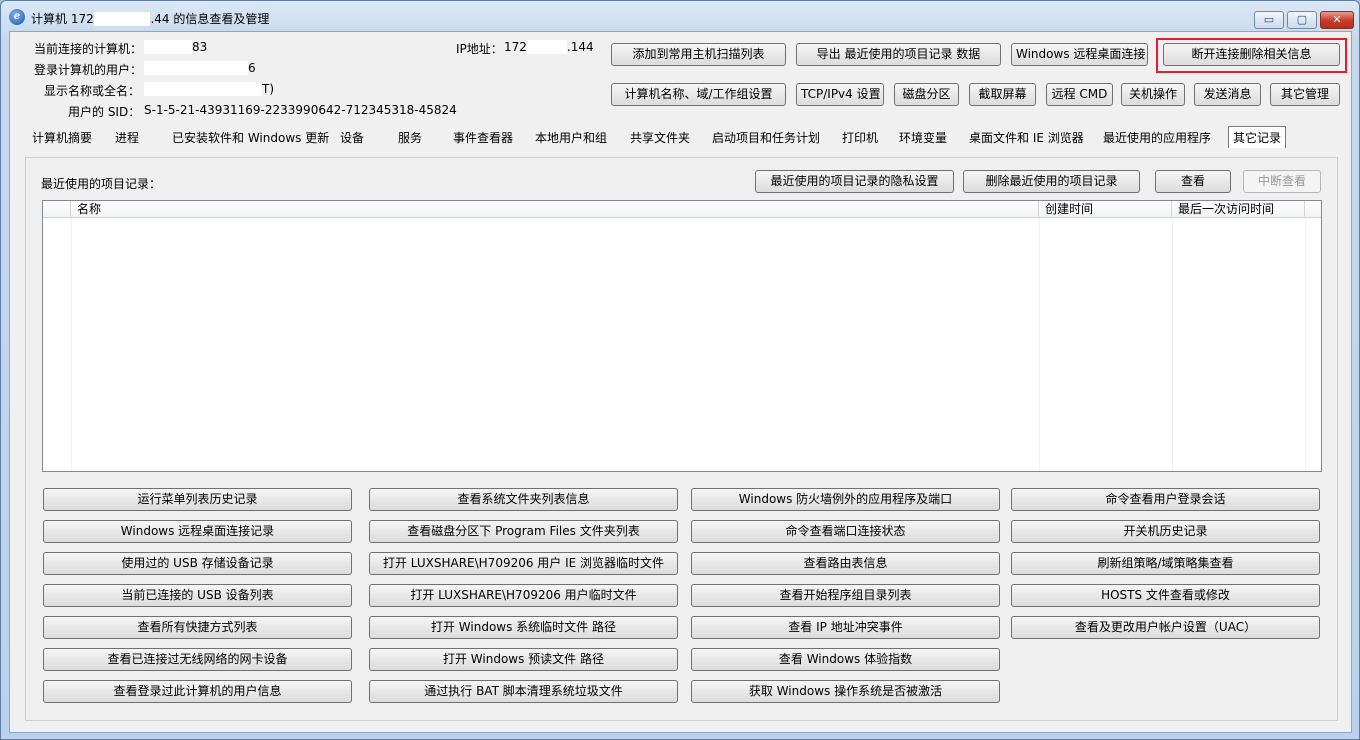 Image resolution: width=1360 pixels, height=740 pixels. Describe the element at coordinates (197, 499) in the screenshot. I see `run-menu-history-button: 运行菜单列表历史记录` at that location.